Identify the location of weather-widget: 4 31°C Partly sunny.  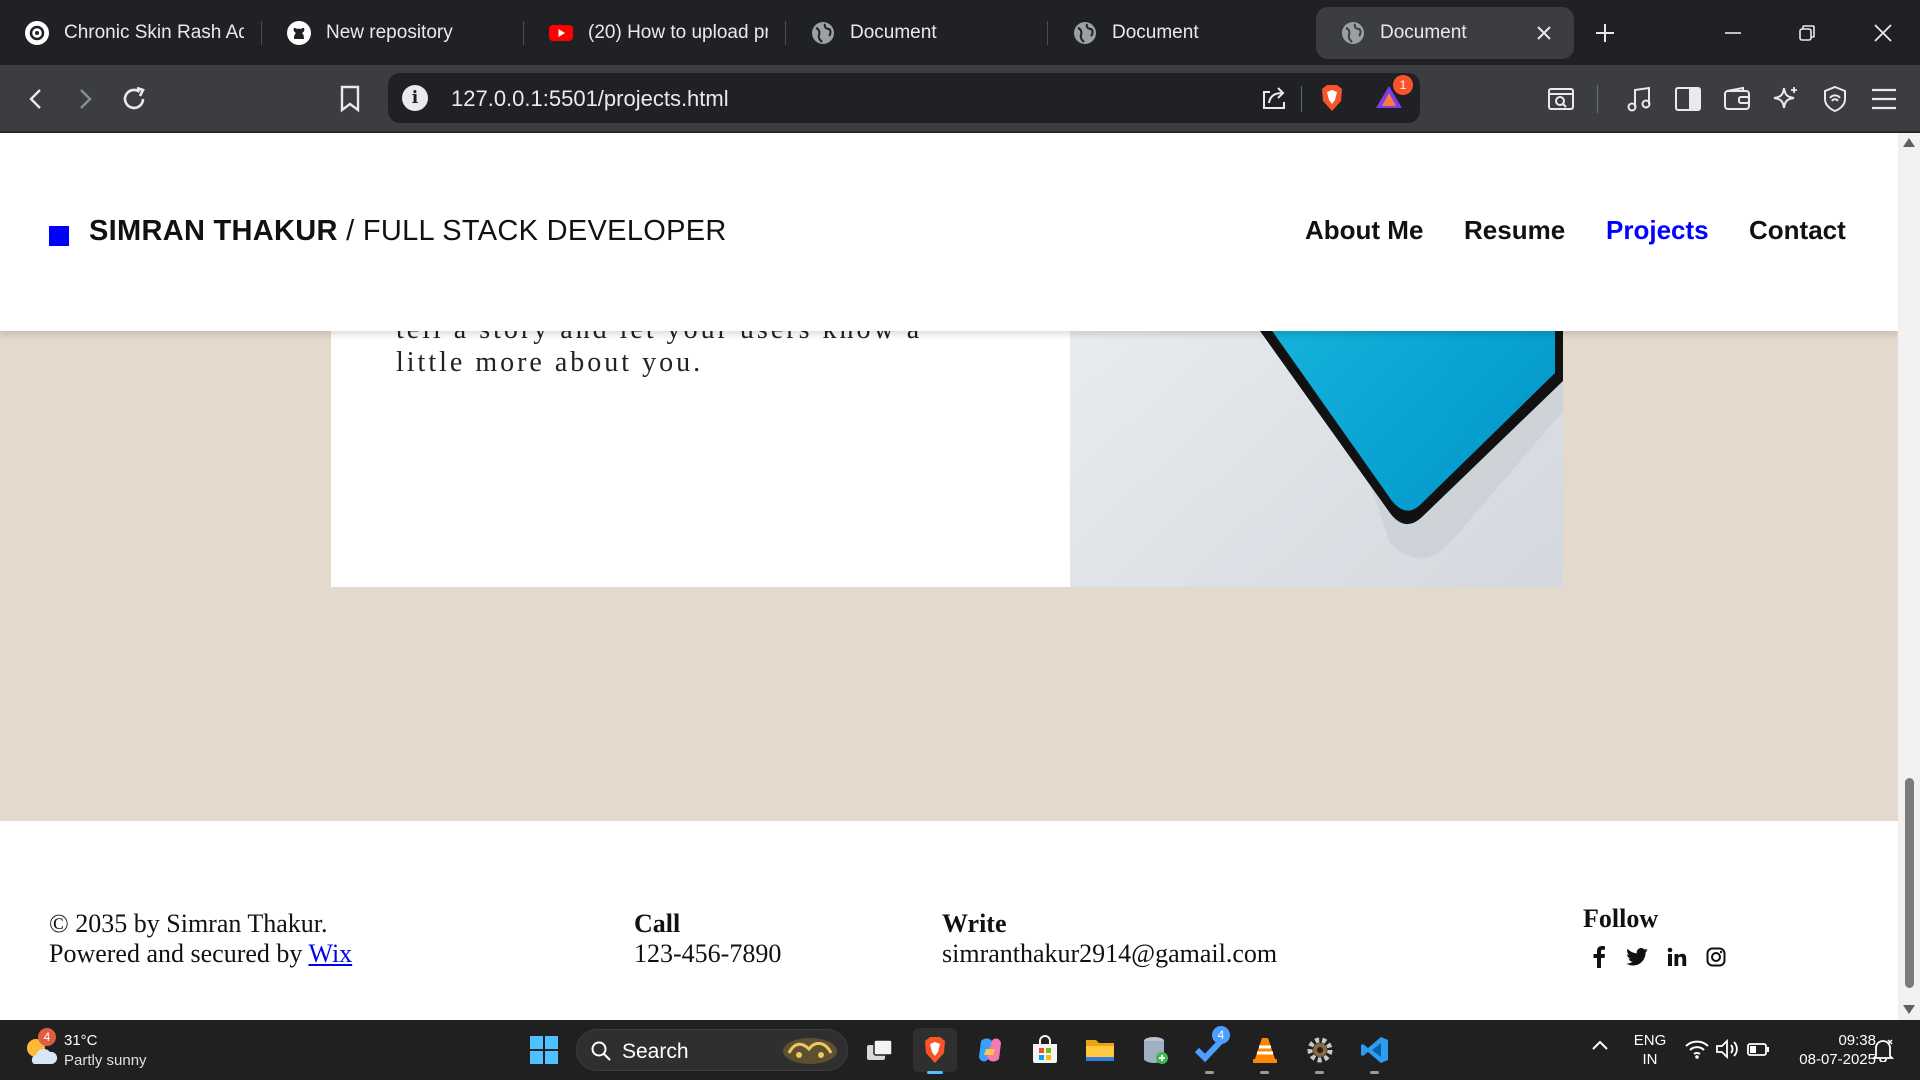
(103, 1051).